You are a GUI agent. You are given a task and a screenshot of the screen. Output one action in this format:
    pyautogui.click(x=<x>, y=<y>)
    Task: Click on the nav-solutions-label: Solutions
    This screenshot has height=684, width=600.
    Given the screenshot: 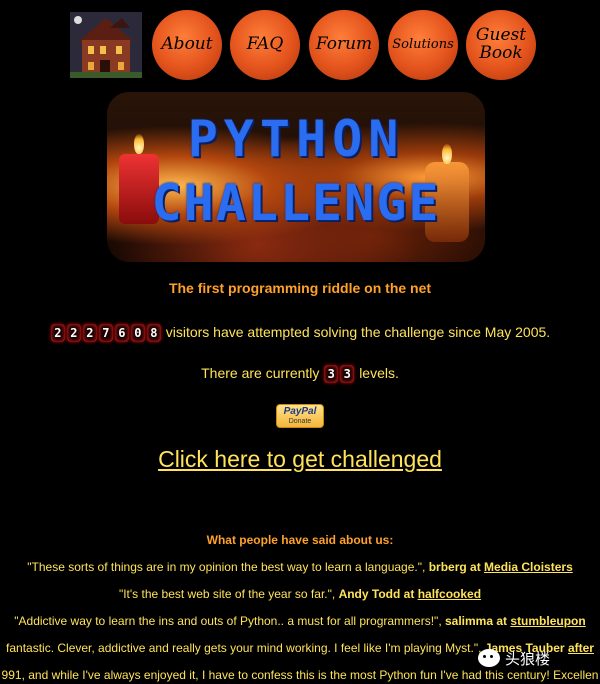 What is the action you would take?
    pyautogui.click(x=423, y=45)
    